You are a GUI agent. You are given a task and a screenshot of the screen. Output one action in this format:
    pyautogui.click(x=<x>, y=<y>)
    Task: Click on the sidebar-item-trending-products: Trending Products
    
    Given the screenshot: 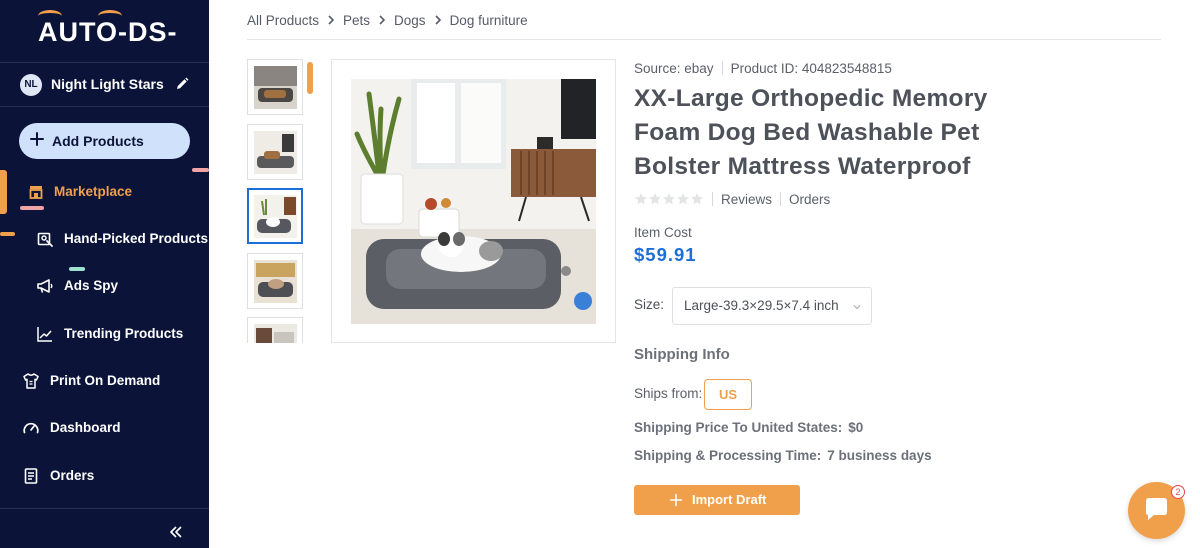 What is the action you would take?
    pyautogui.click(x=104, y=334)
    